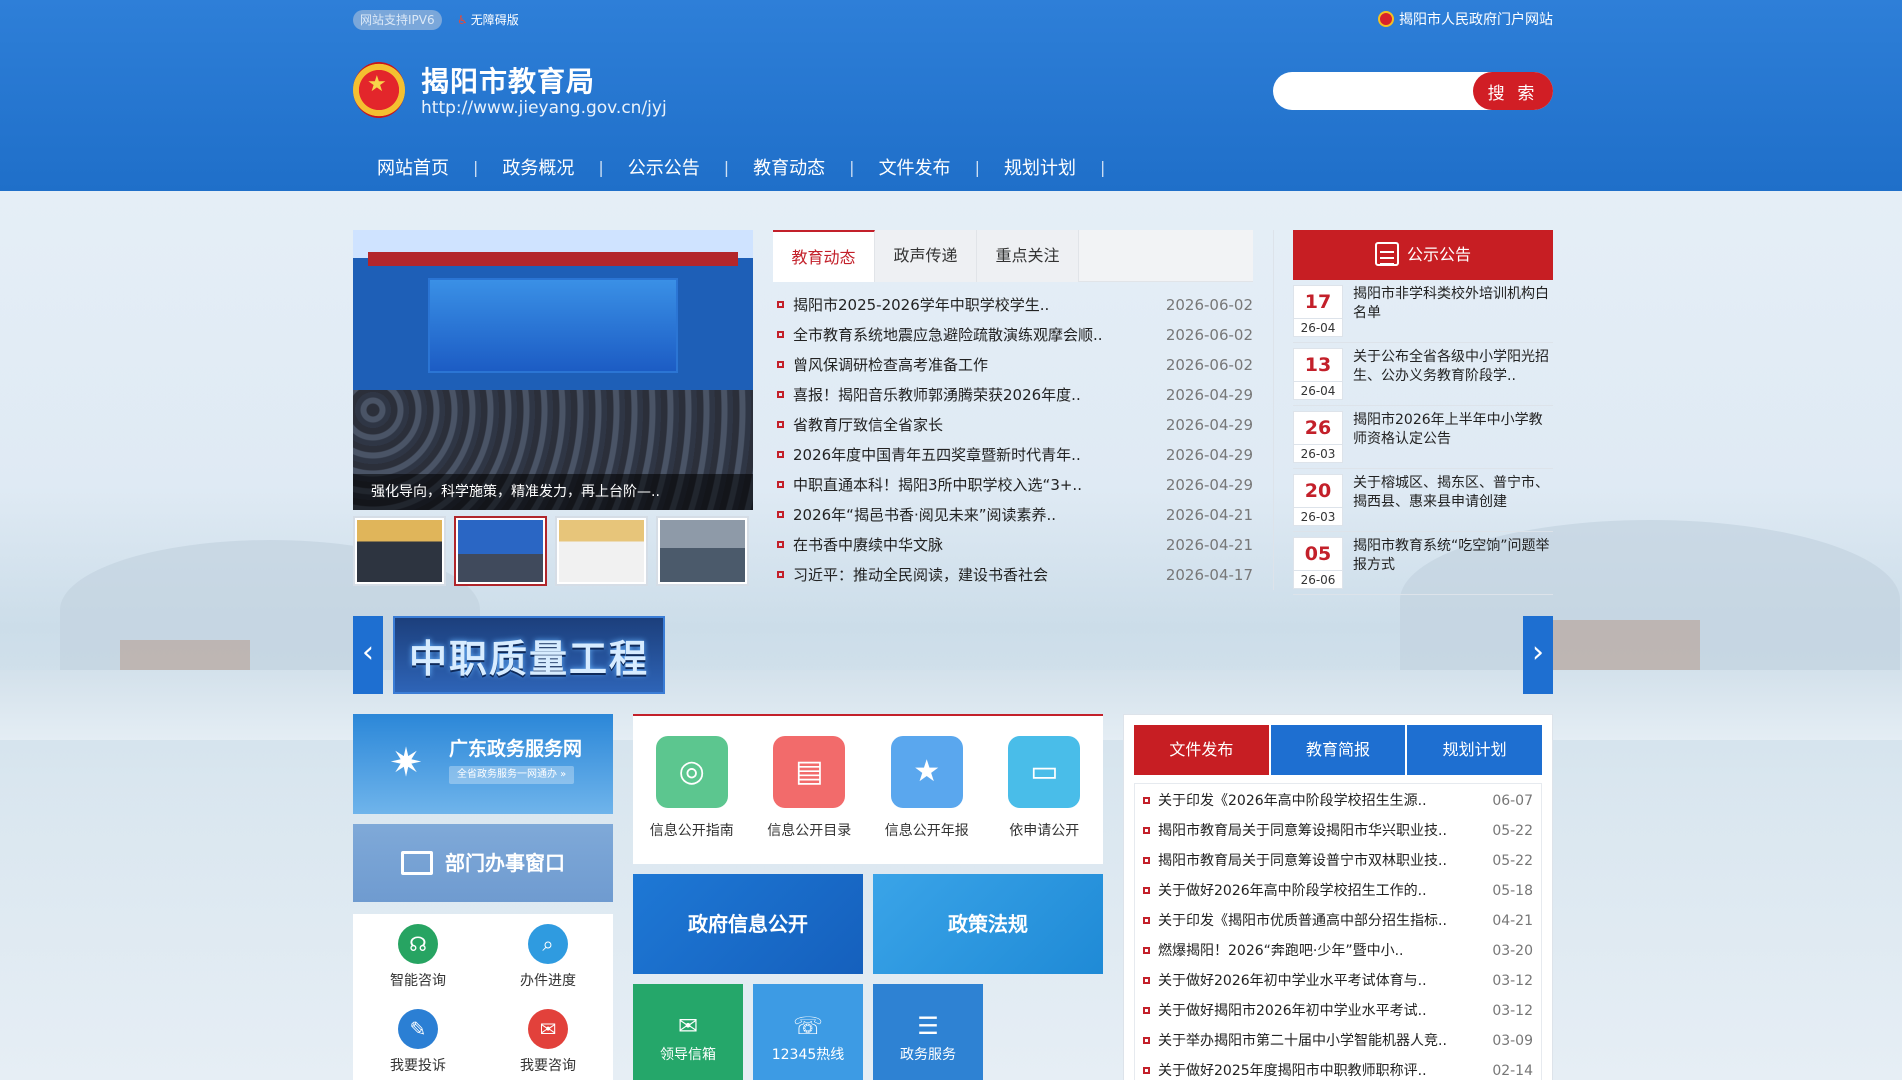 The image size is (1902, 1080). Describe the element at coordinates (488, 20) in the screenshot. I see `barrier-free-link: ♿ 无障碍版` at that location.